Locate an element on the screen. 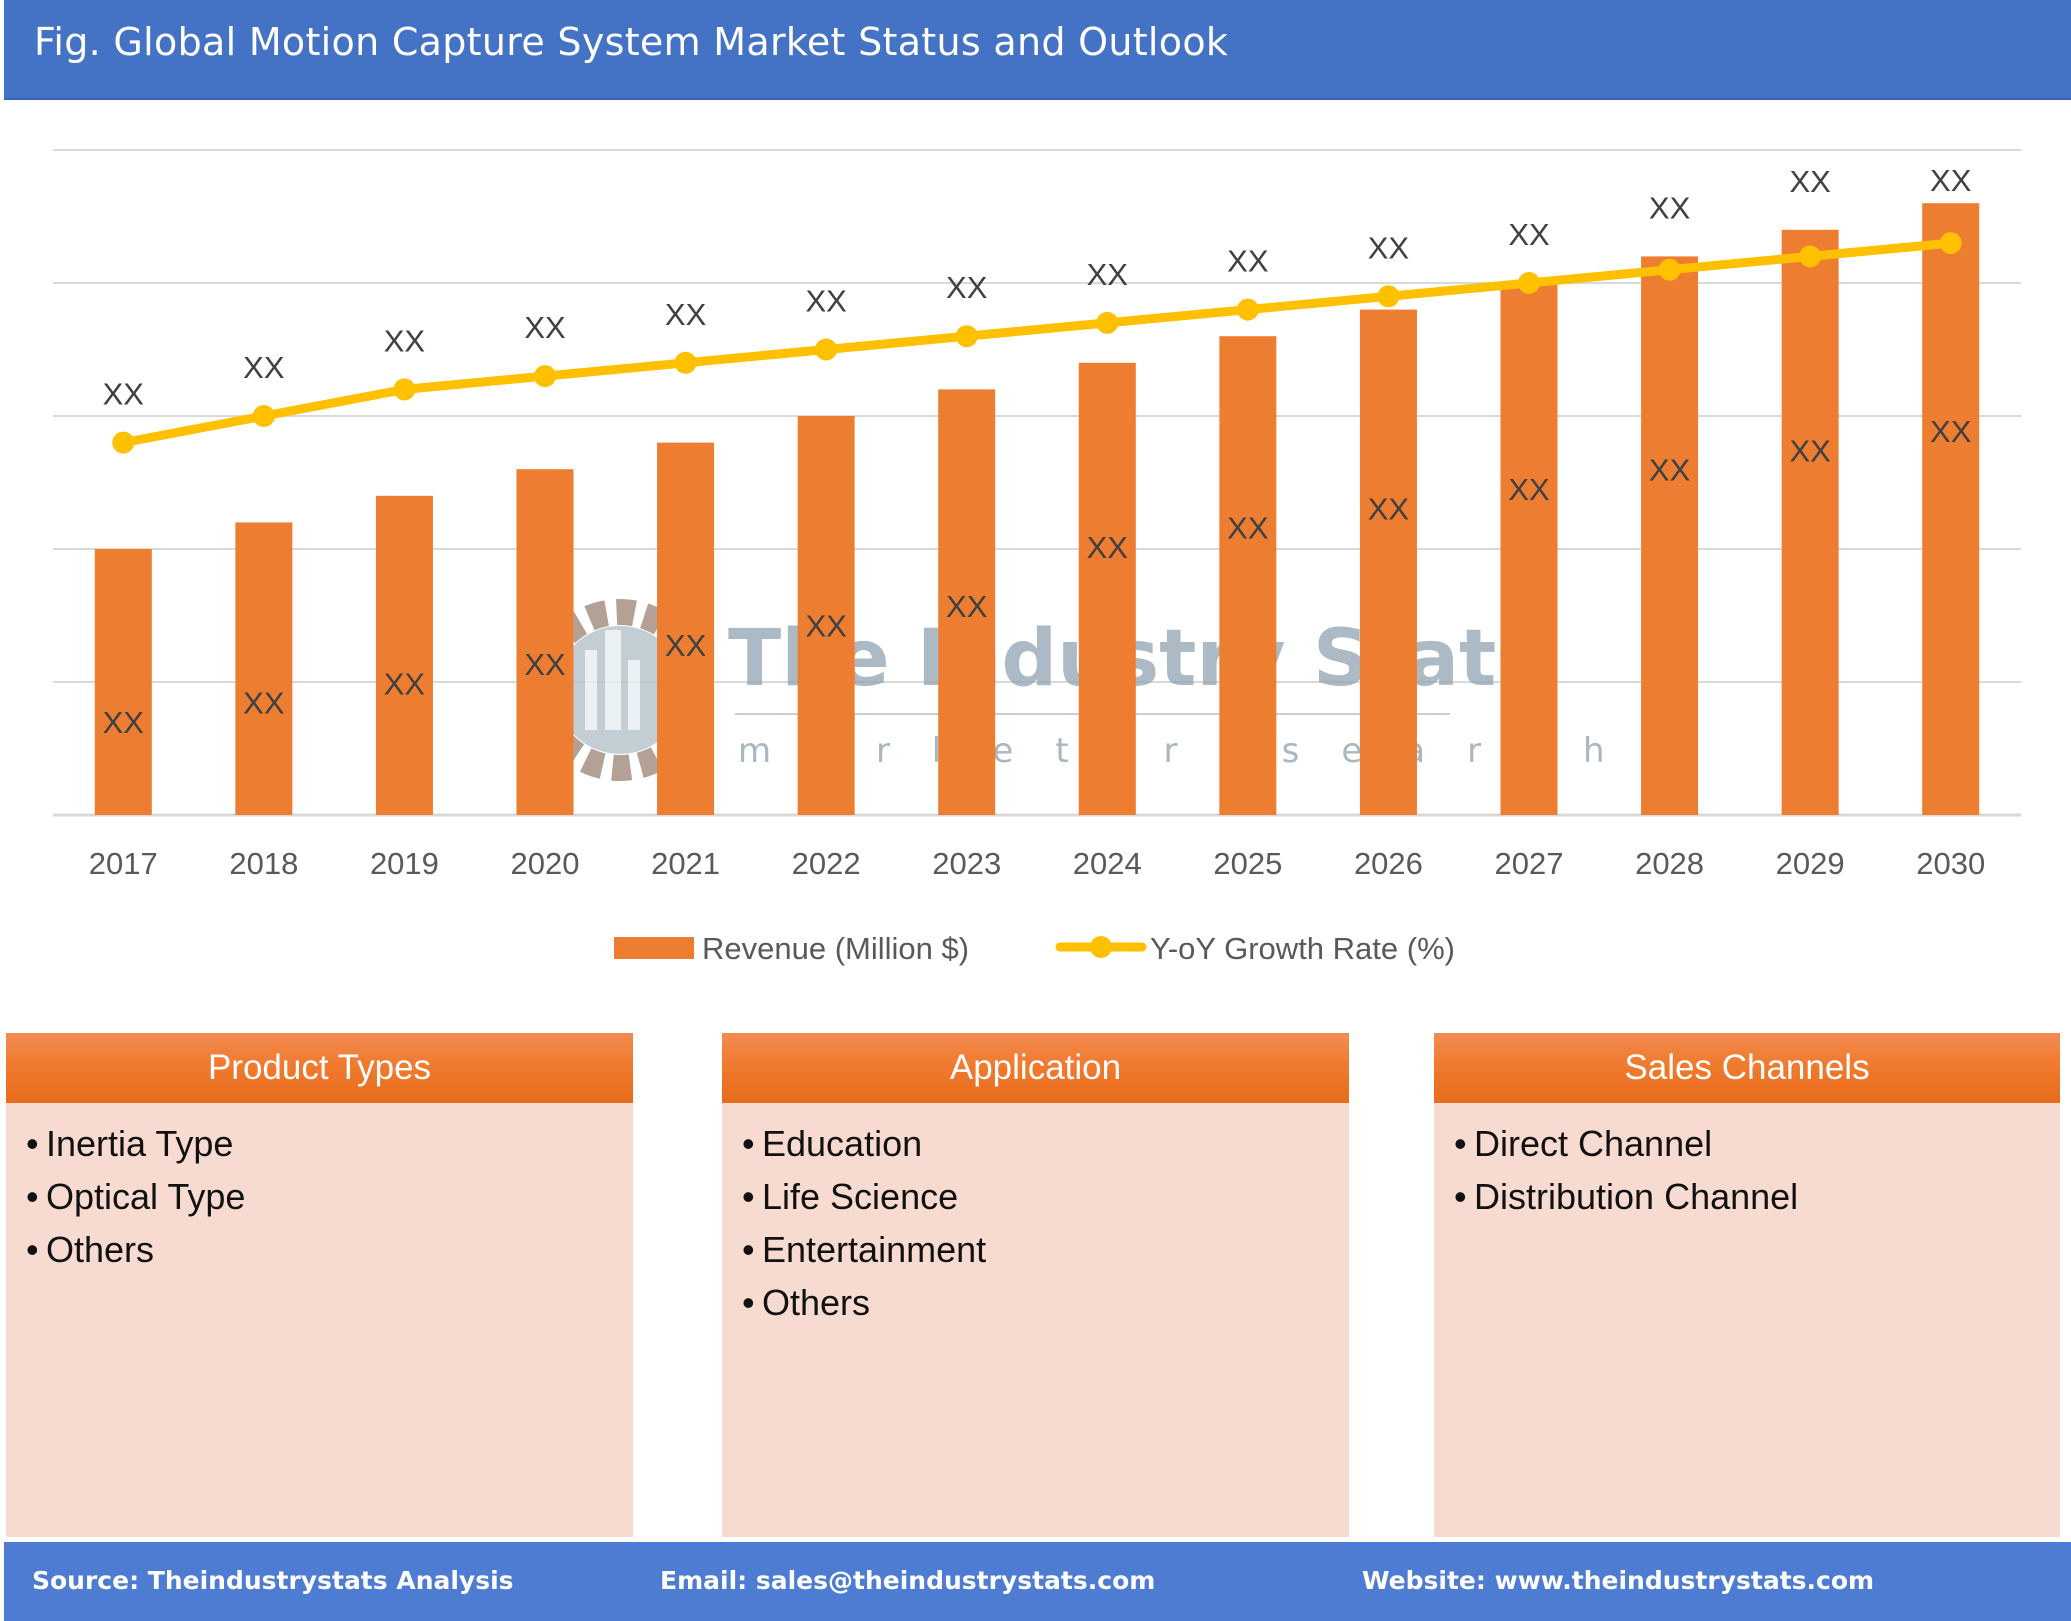 This screenshot has width=2071, height=1621. x-tick-label: 2026 is located at coordinates (1388, 863).